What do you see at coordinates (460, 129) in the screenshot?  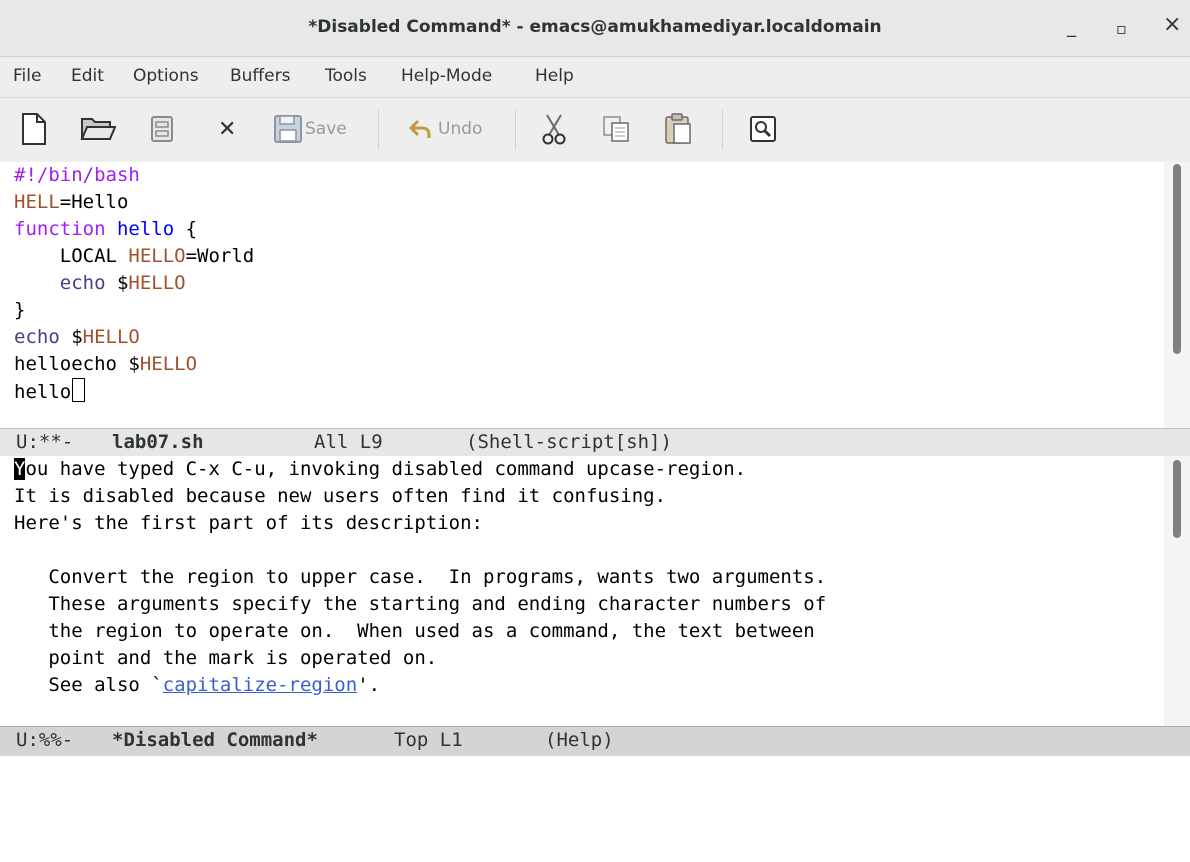 I see `undo-label: Undo` at bounding box center [460, 129].